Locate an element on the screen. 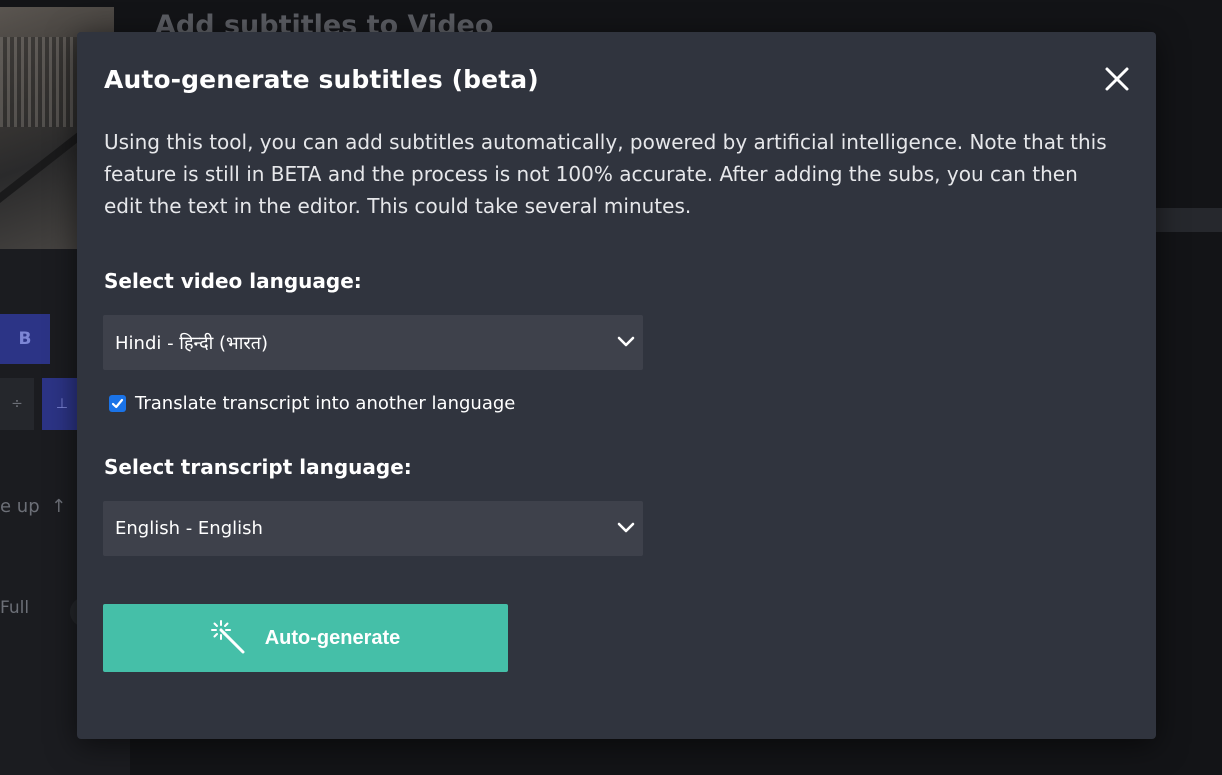 This screenshot has width=1222, height=775. move-up-button: e up ↑ is located at coordinates (33, 506).